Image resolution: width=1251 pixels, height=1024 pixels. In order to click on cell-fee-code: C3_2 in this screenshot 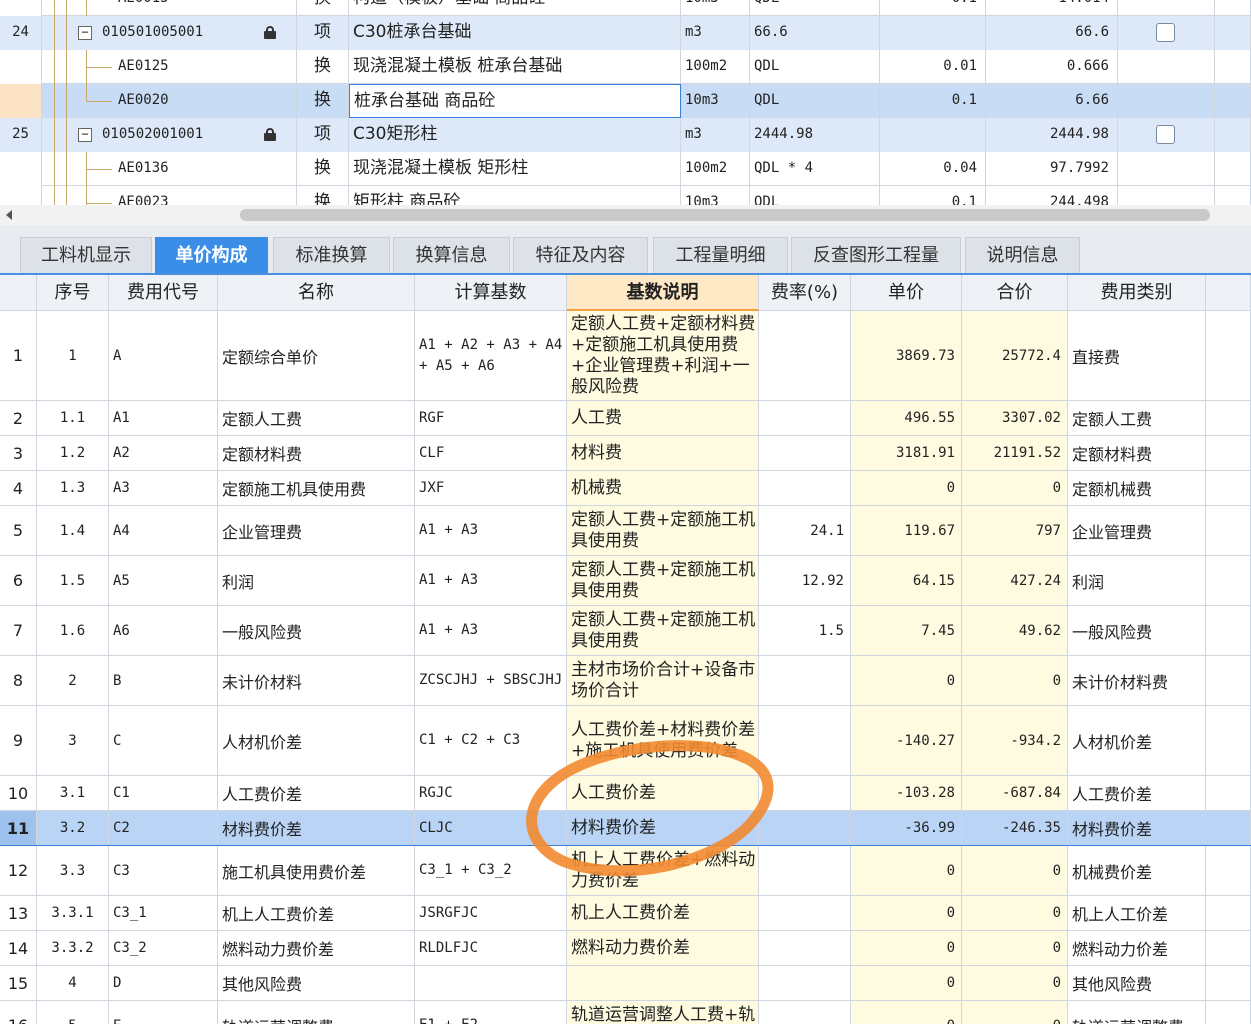, I will do `click(163, 948)`.